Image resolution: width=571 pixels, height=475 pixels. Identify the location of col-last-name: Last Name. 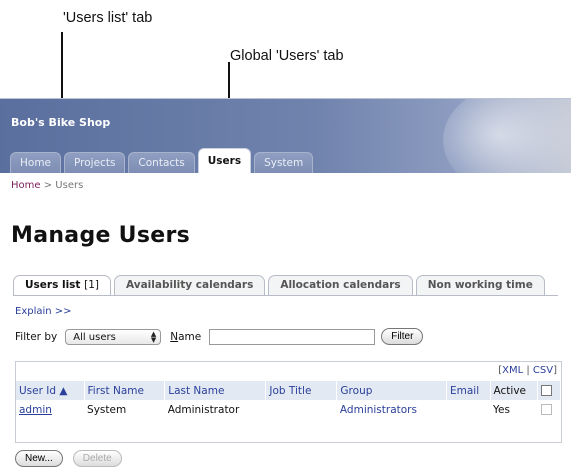
(215, 390).